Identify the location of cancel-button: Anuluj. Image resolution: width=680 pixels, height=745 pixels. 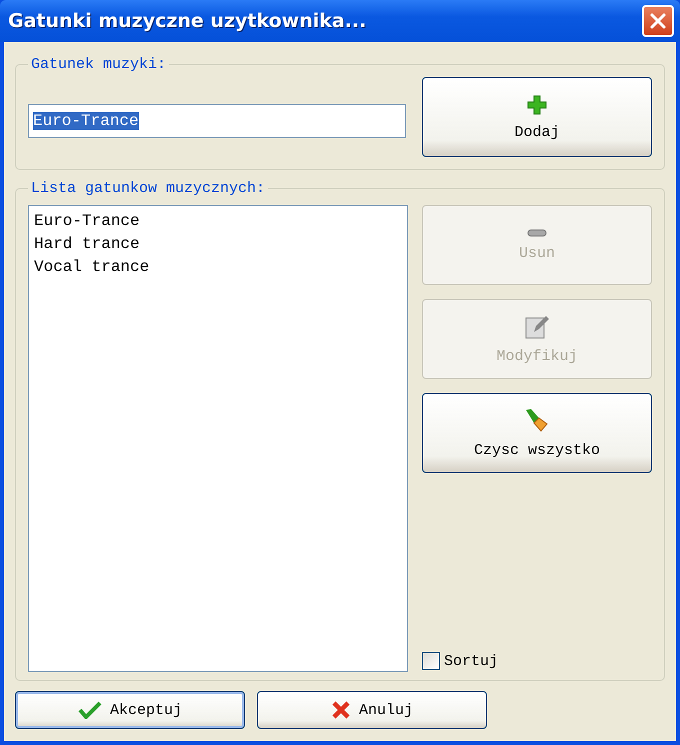
(372, 710).